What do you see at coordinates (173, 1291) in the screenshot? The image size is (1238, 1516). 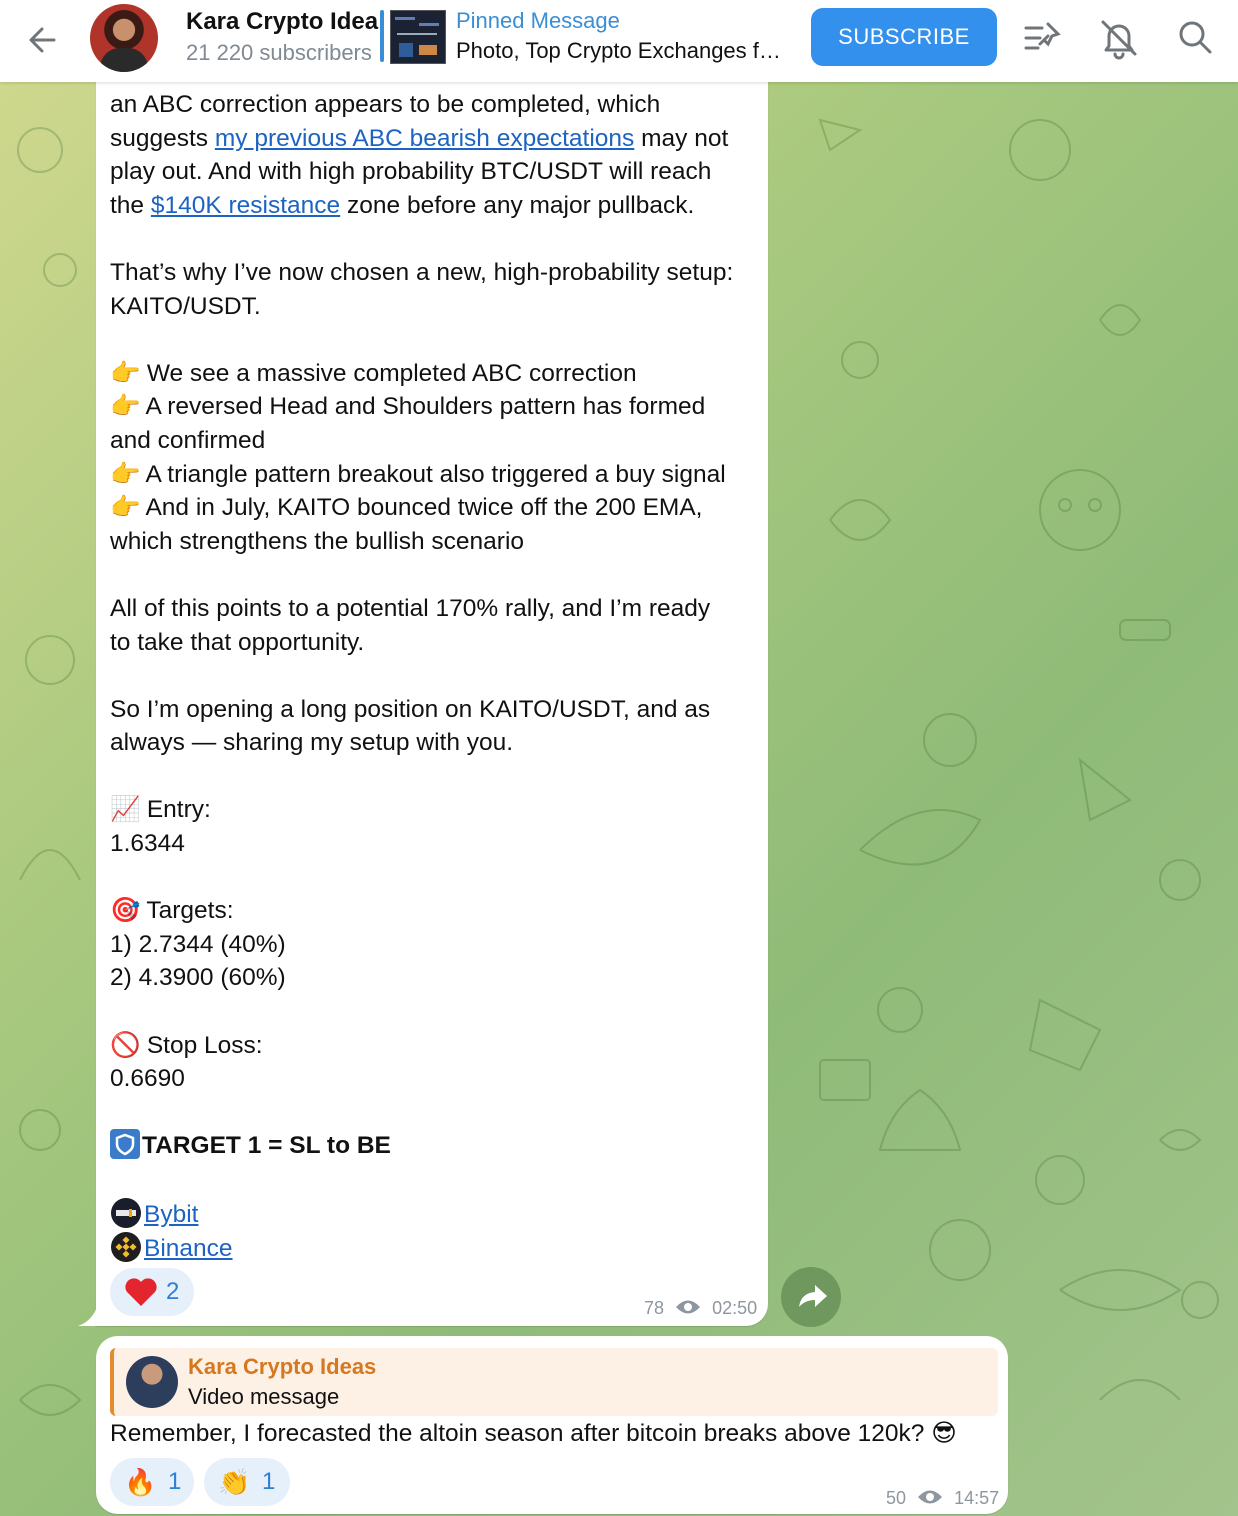 I see `reaction-count: 2` at bounding box center [173, 1291].